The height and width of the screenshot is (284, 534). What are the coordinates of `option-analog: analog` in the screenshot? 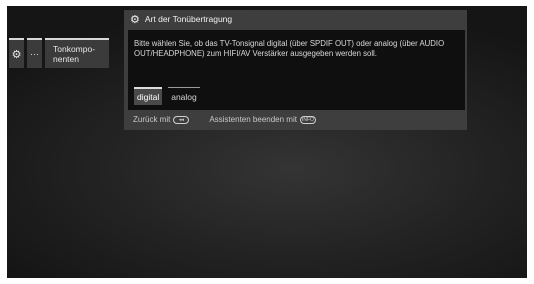 It's located at (184, 96).